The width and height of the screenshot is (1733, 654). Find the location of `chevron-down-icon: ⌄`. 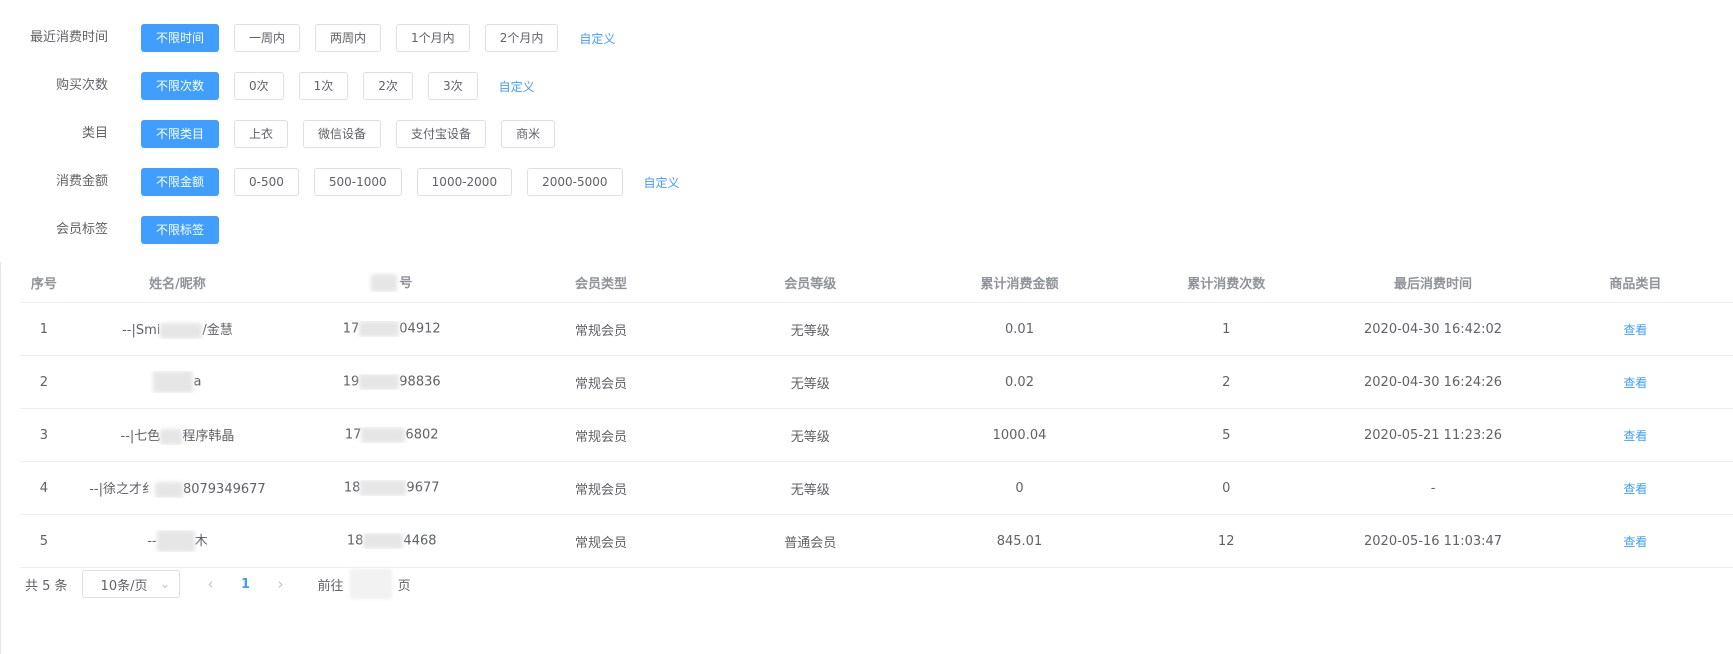

chevron-down-icon: ⌄ is located at coordinates (165, 584).